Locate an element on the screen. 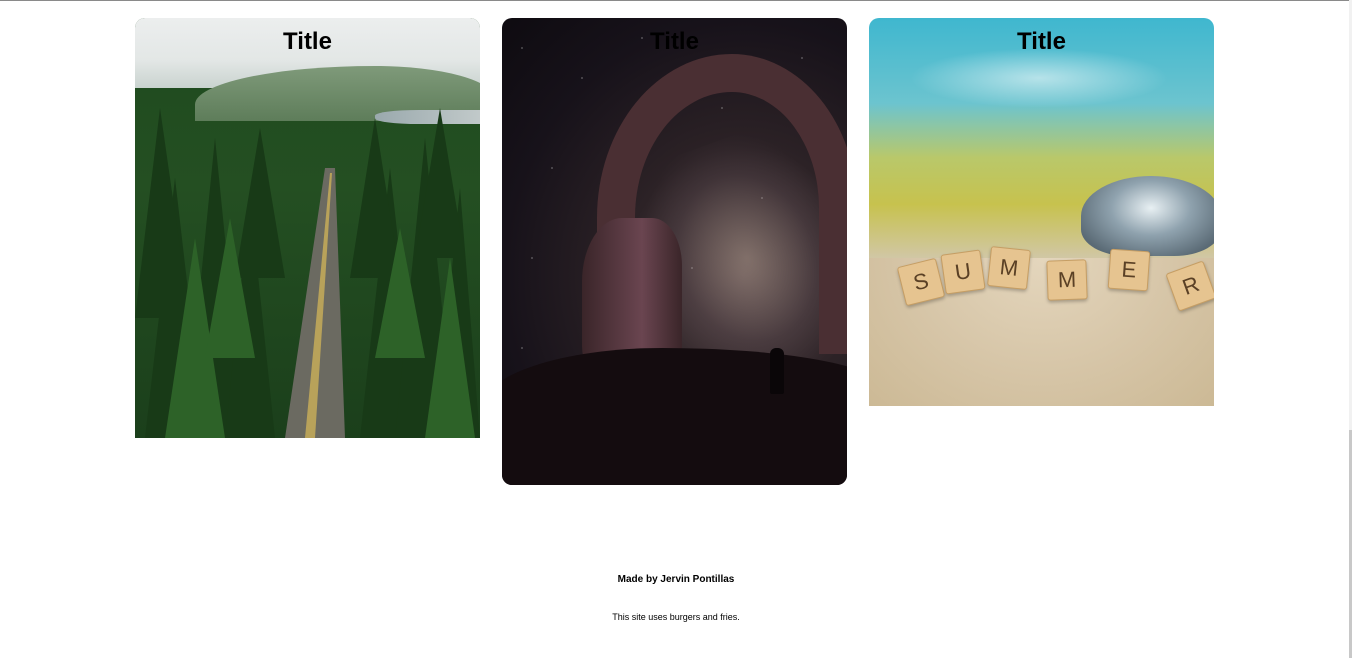 Image resolution: width=1352 pixels, height=658 pixels. tile: U is located at coordinates (963, 272).